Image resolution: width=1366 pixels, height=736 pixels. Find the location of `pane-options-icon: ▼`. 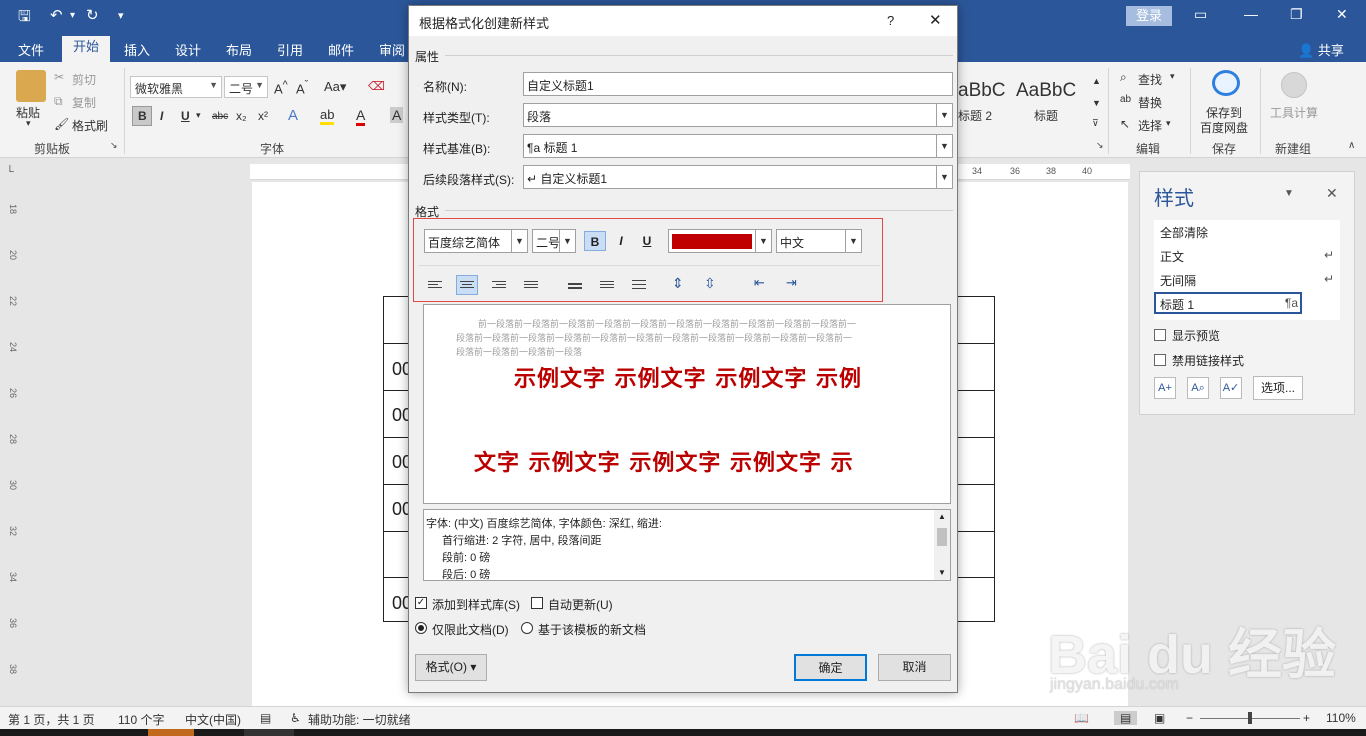

pane-options-icon: ▼ is located at coordinates (1289, 193).